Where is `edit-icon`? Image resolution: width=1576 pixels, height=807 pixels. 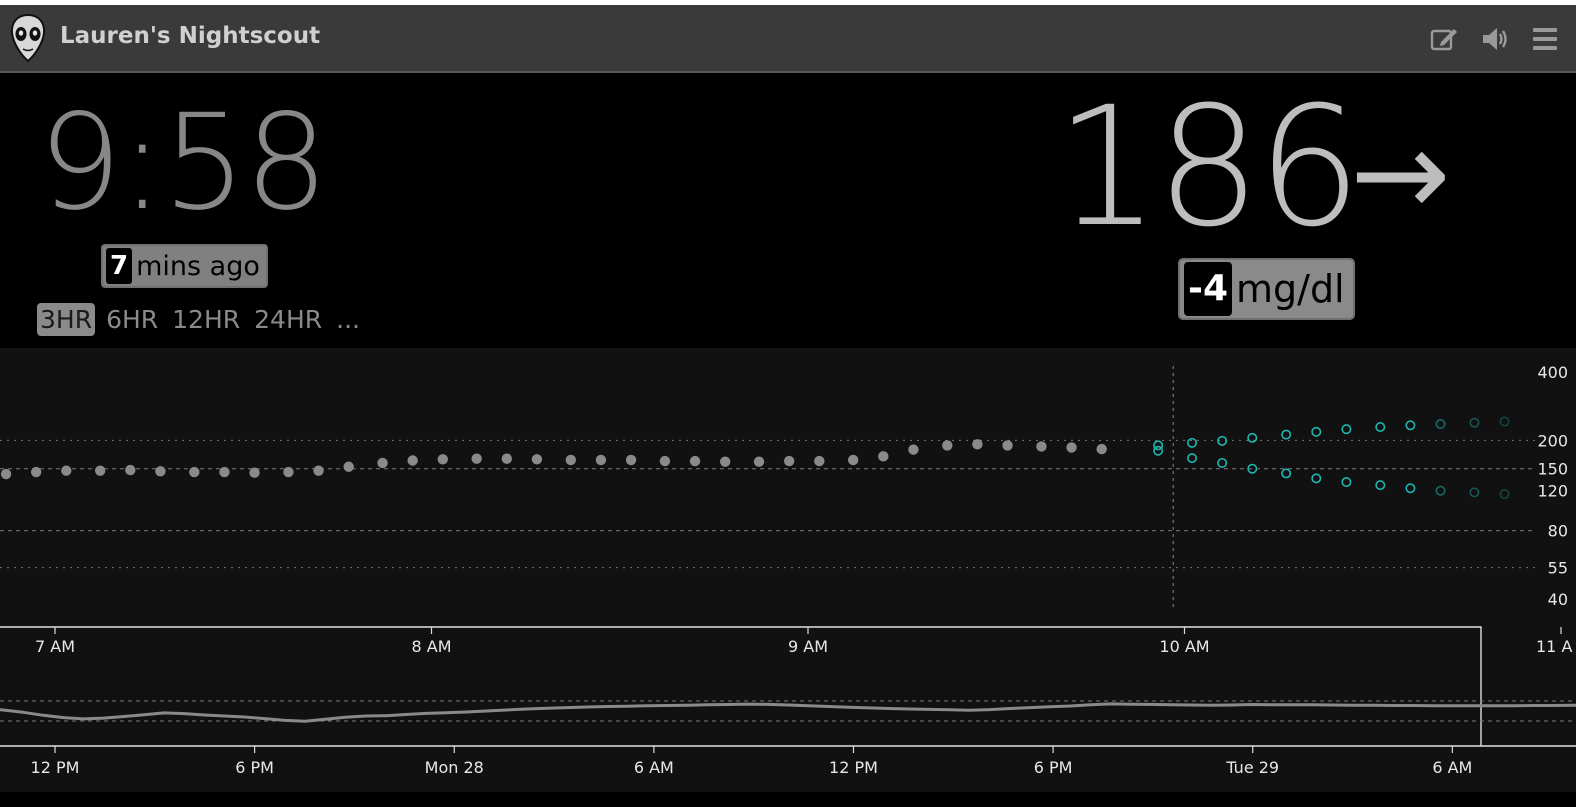
edit-icon is located at coordinates (1444, 39).